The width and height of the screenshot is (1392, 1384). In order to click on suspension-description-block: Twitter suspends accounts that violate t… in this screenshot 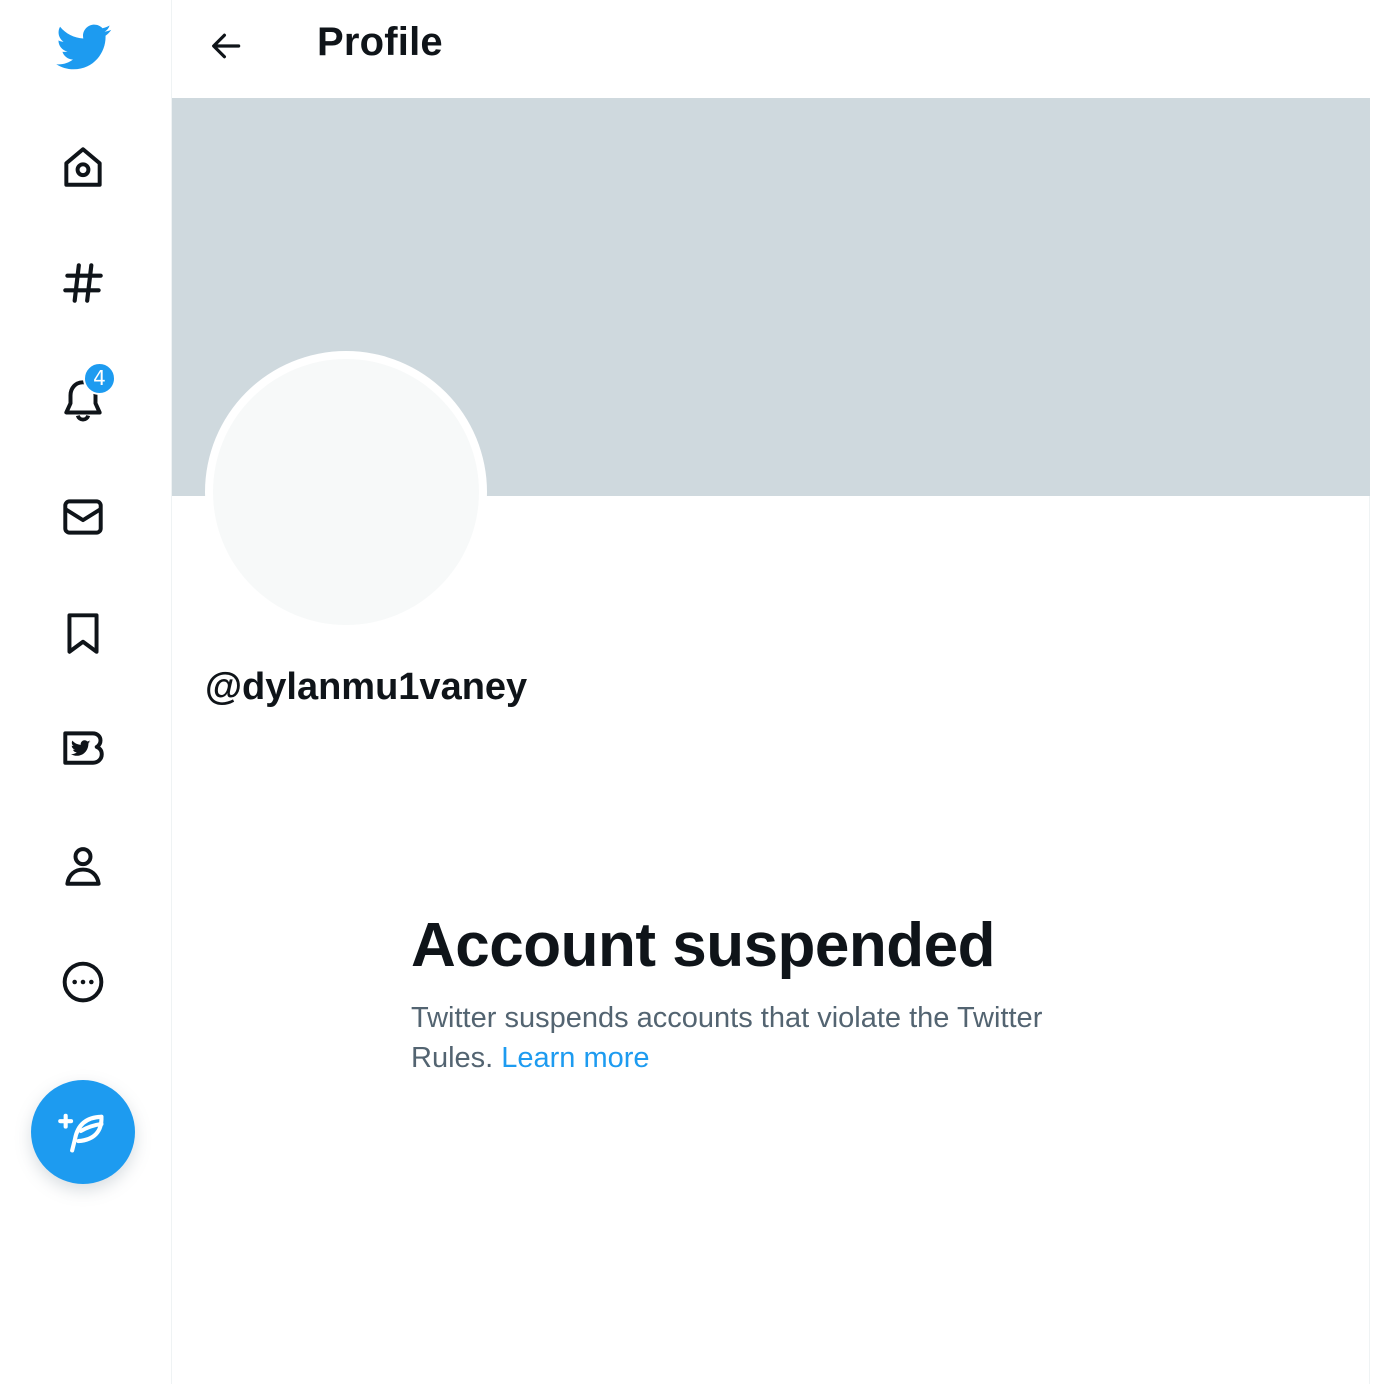, I will do `click(761, 1038)`.